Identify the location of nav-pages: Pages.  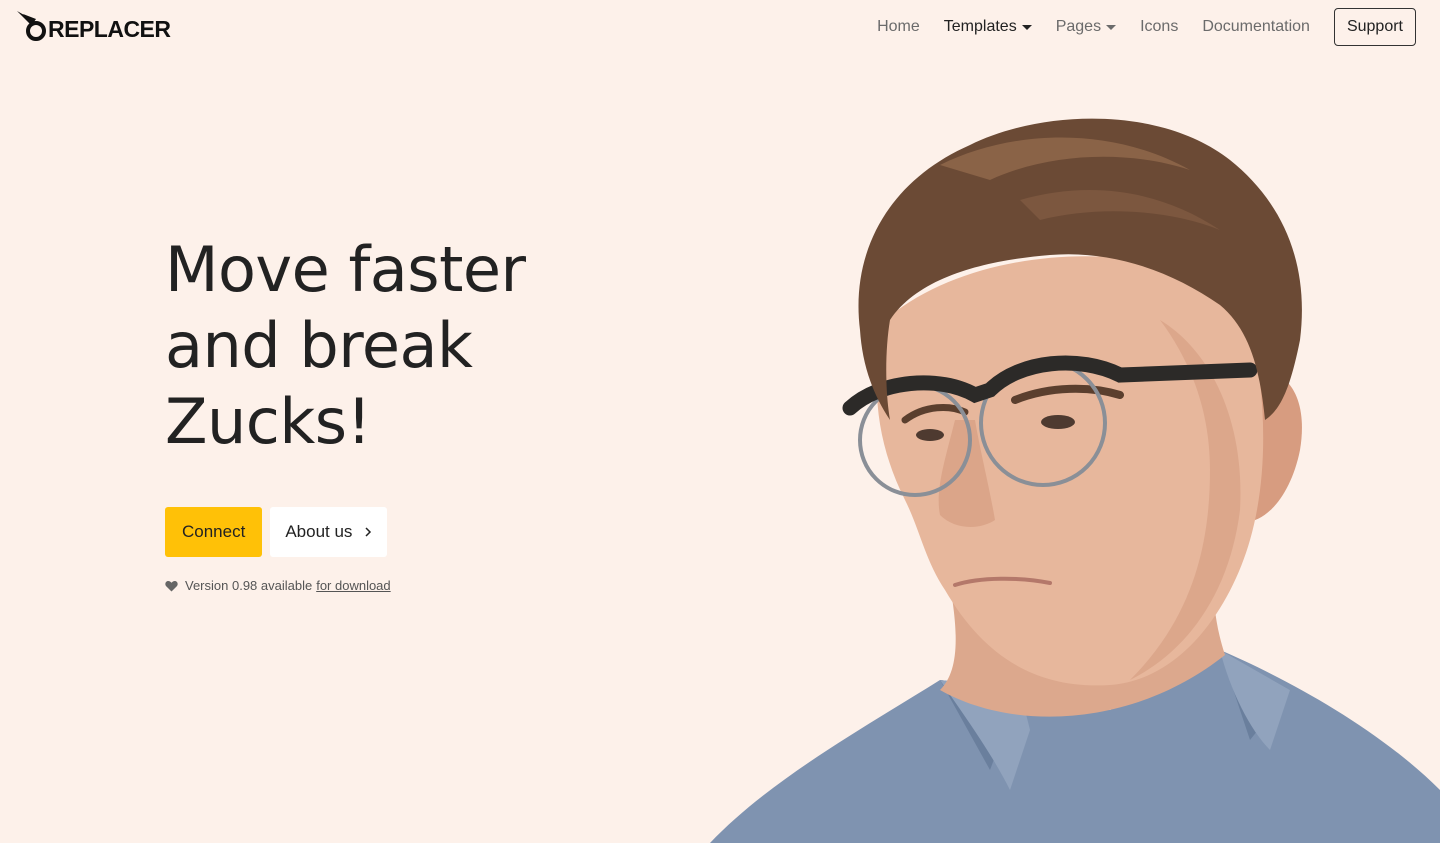
(1086, 27).